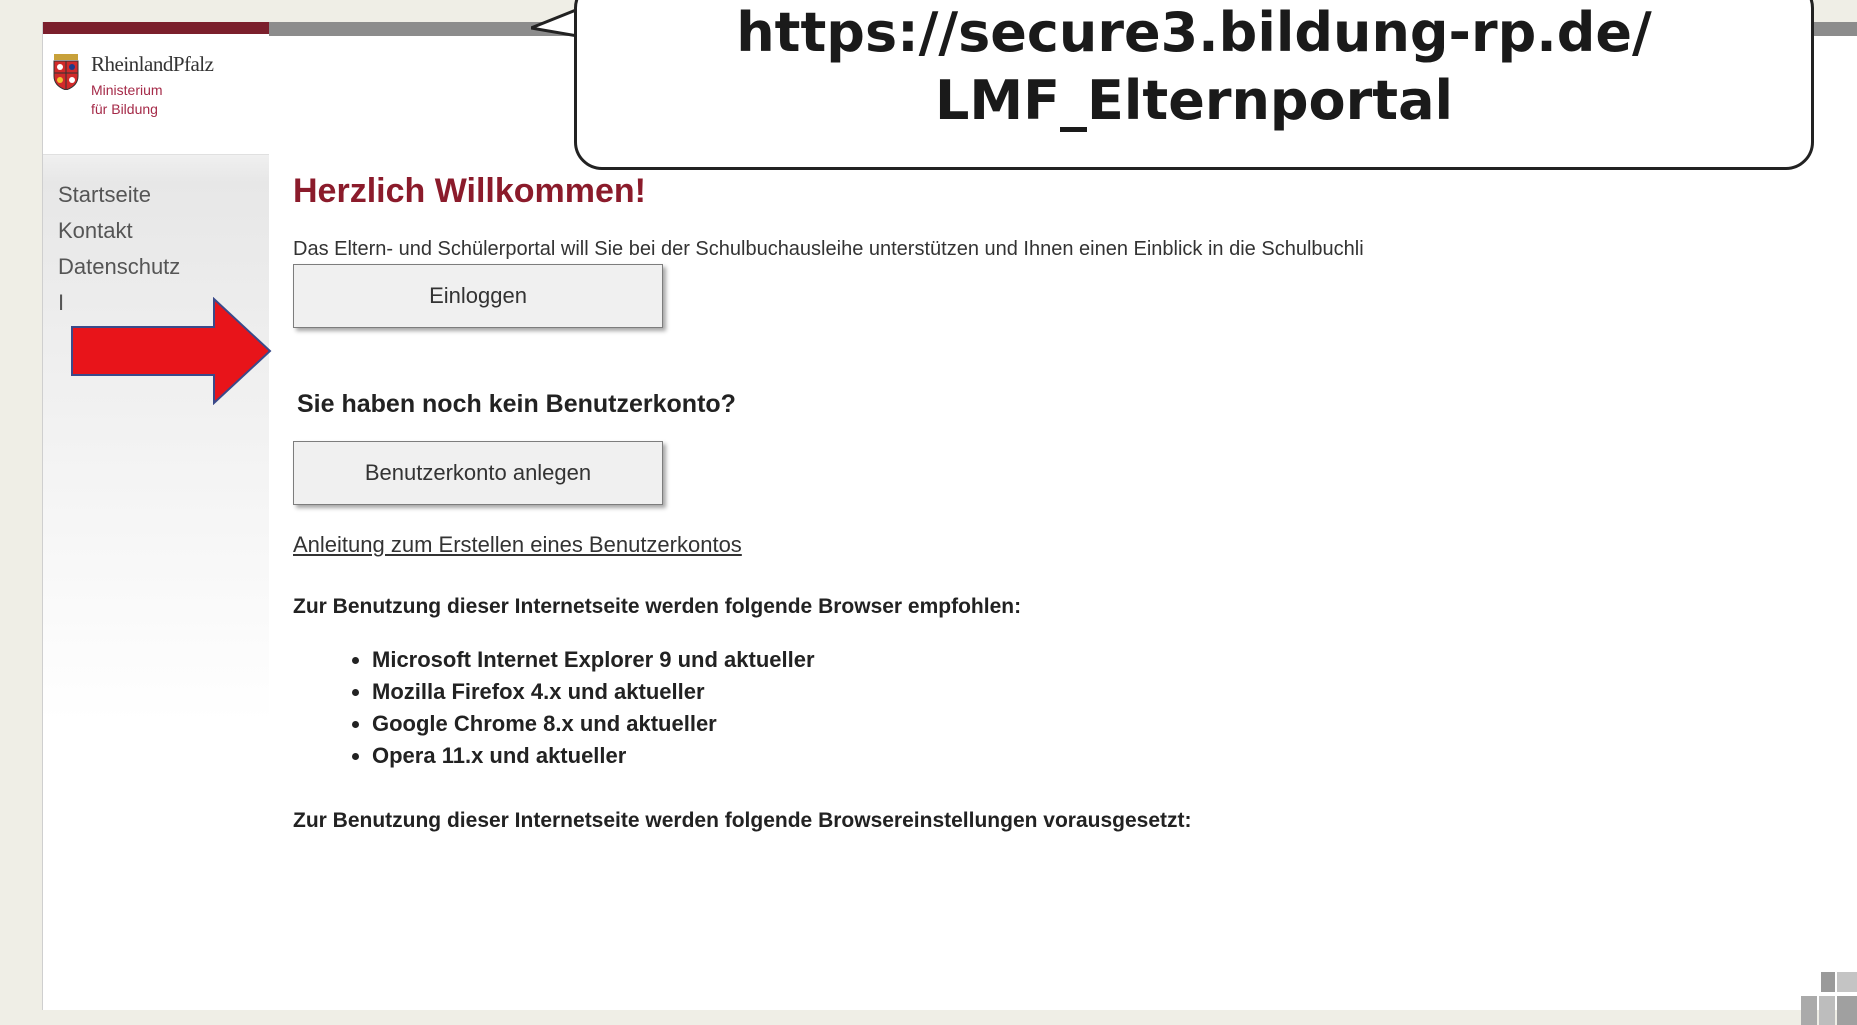 The image size is (1857, 1025). Describe the element at coordinates (1194, 32) in the screenshot. I see `callout-url-line1: https://secure3.bildung-rp.de/` at that location.